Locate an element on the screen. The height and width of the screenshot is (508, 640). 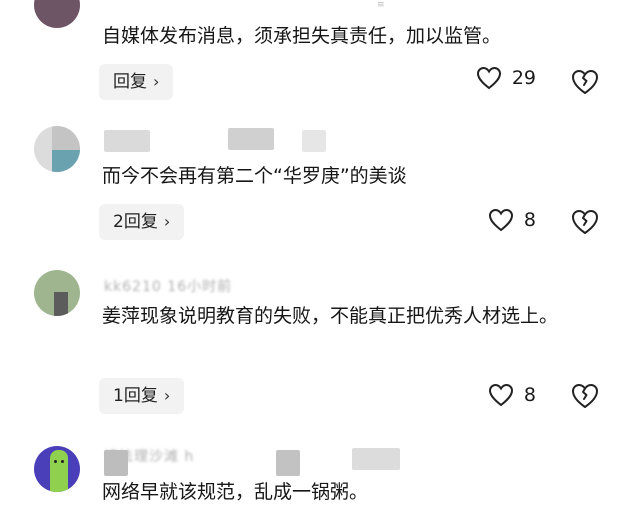
comment-text: 自媒体发布消息，须承担失真责任，加以监管。 is located at coordinates (302, 36).